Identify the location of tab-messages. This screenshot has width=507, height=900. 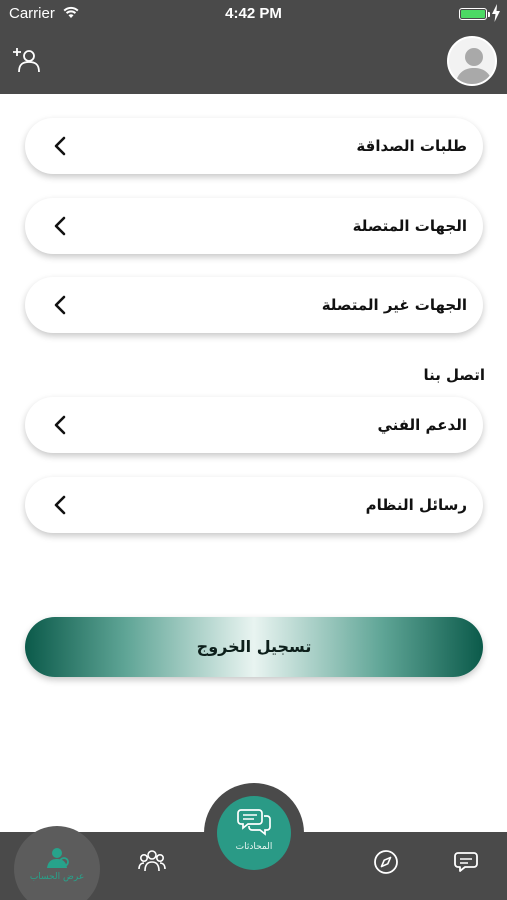
(466, 862).